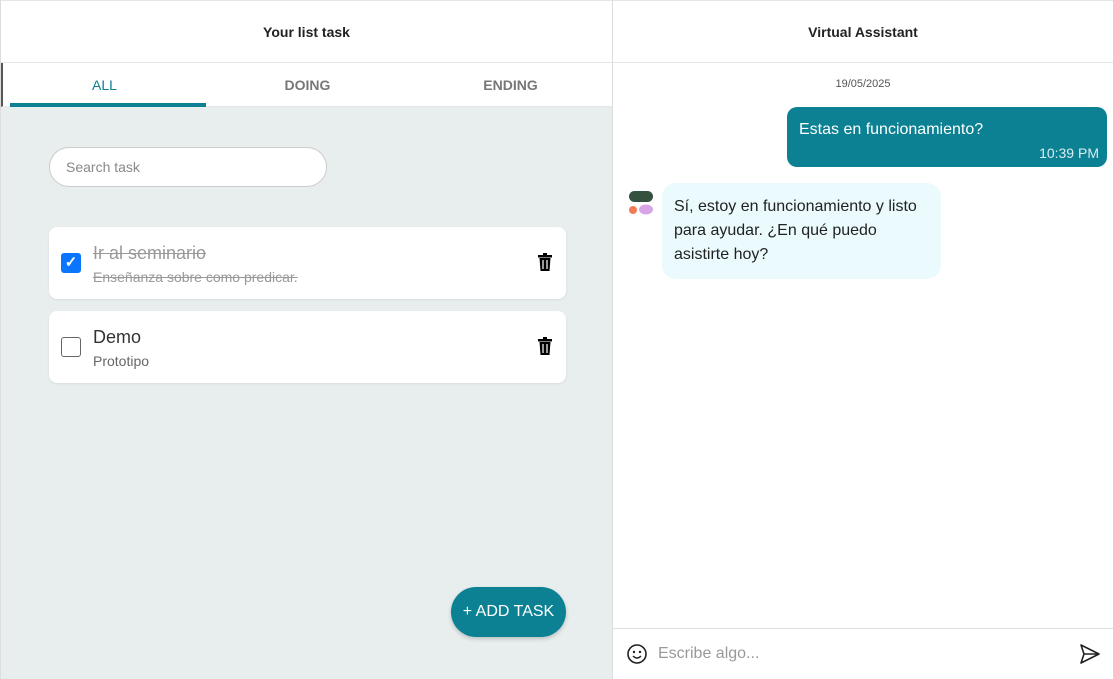 This screenshot has height=679, width=1113. Describe the element at coordinates (868, 654) in the screenshot. I see `chat-input` at that location.